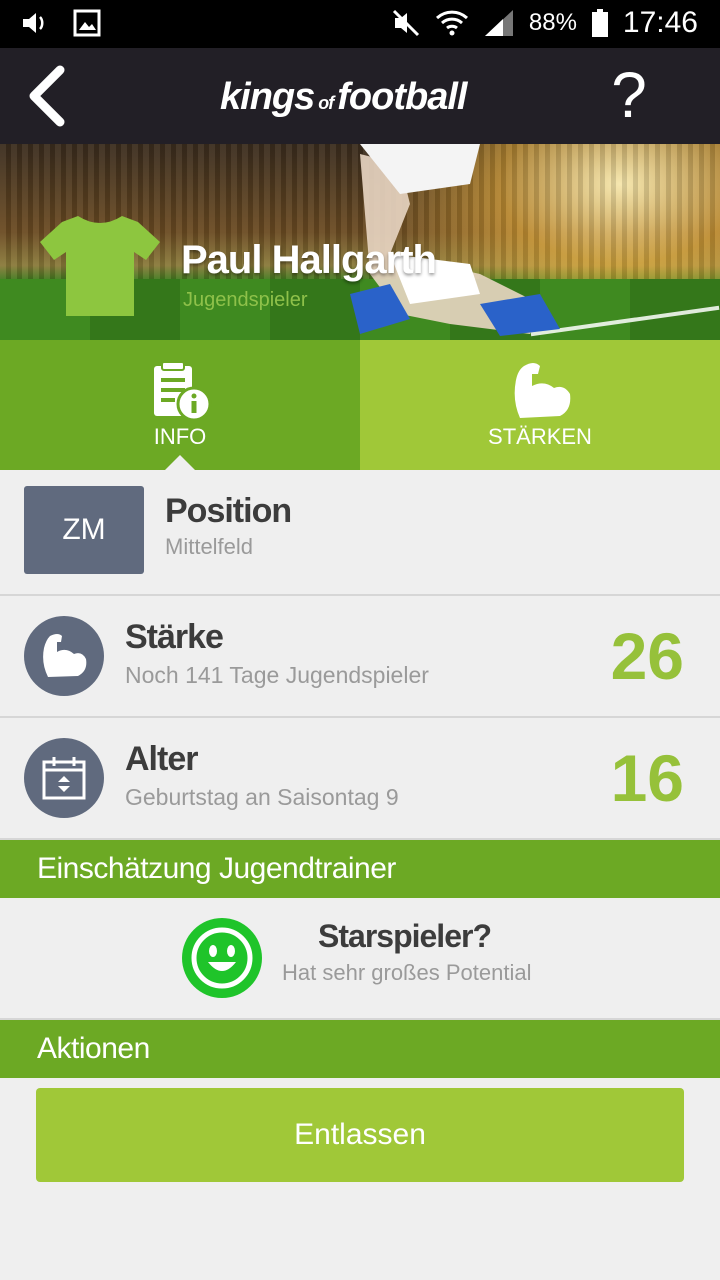  Describe the element at coordinates (629, 95) in the screenshot. I see `help-button: ?` at that location.